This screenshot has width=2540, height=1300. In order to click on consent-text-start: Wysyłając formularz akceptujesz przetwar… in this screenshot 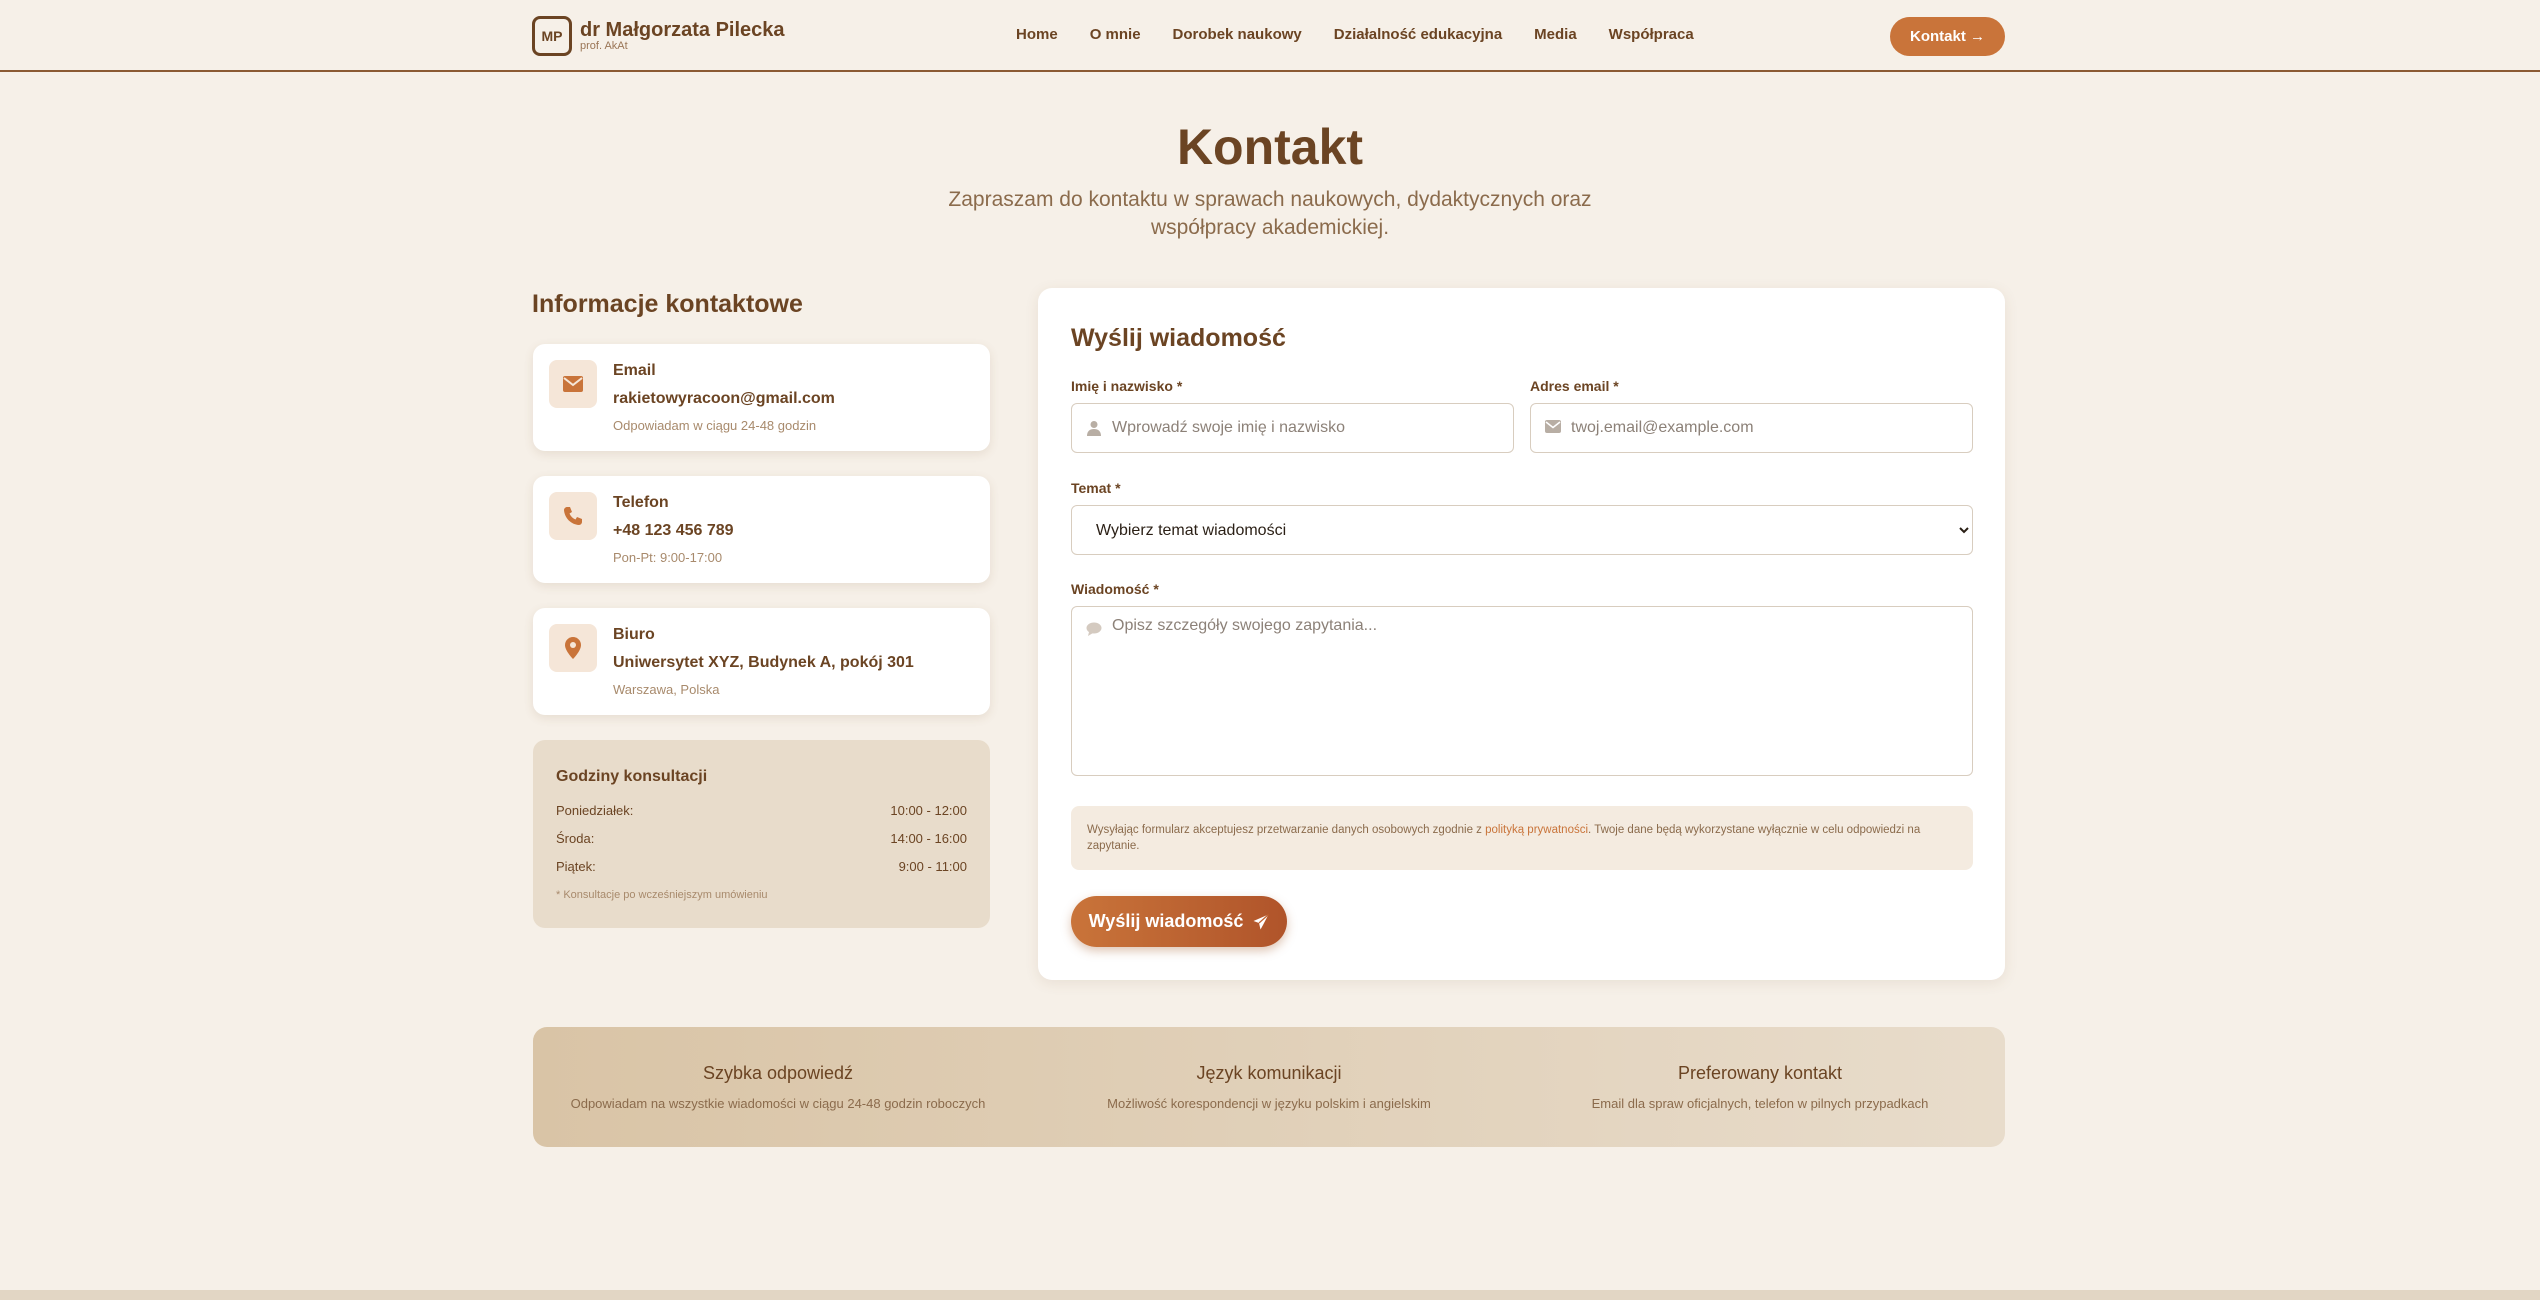, I will do `click(1286, 830)`.